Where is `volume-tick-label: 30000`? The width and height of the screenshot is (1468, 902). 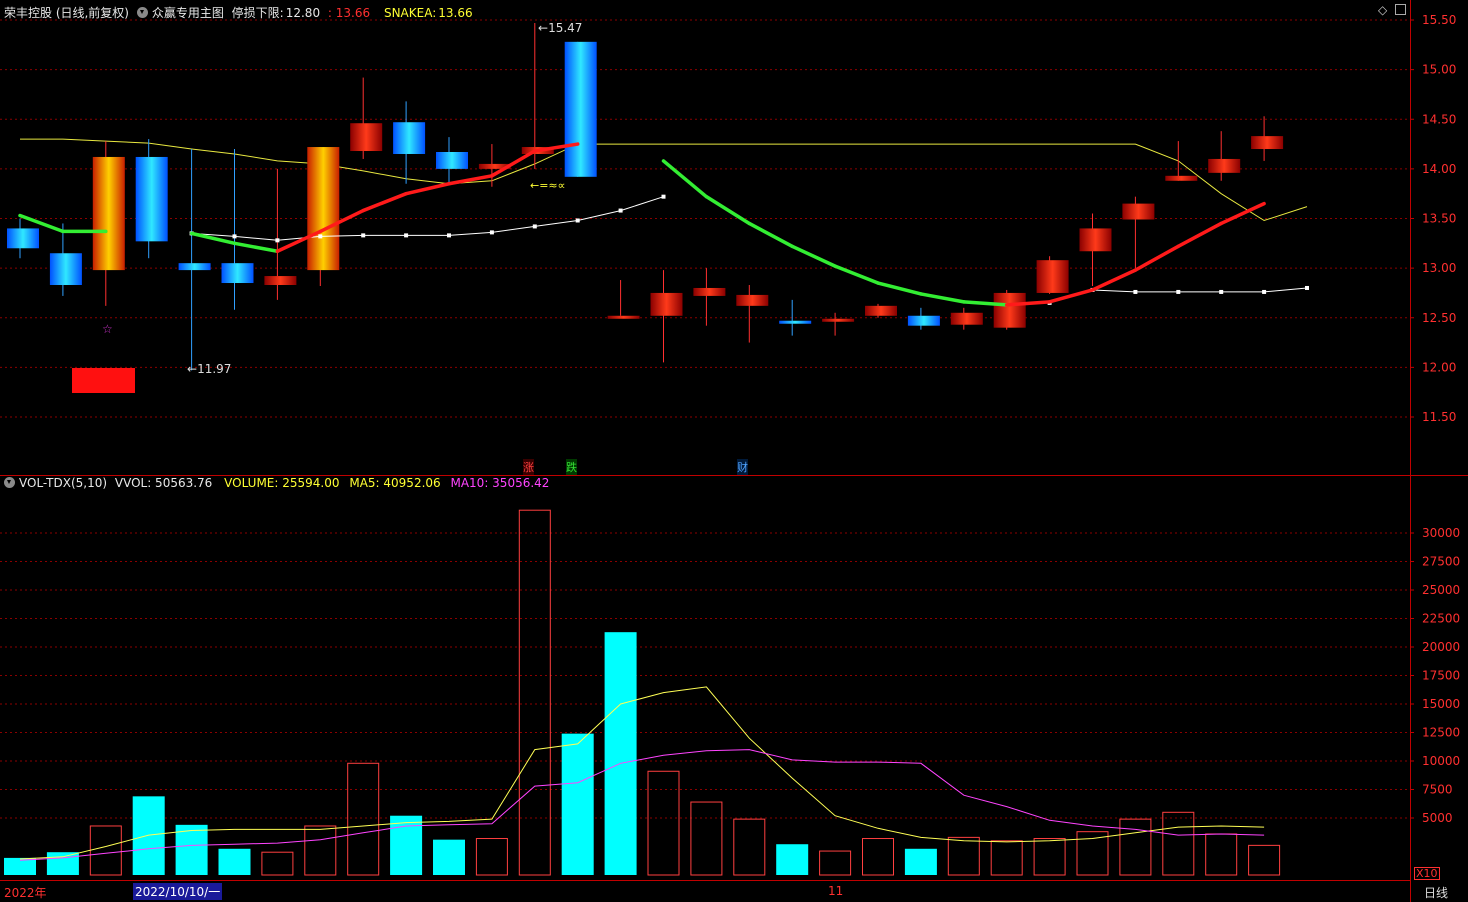
volume-tick-label: 30000 is located at coordinates (1441, 533).